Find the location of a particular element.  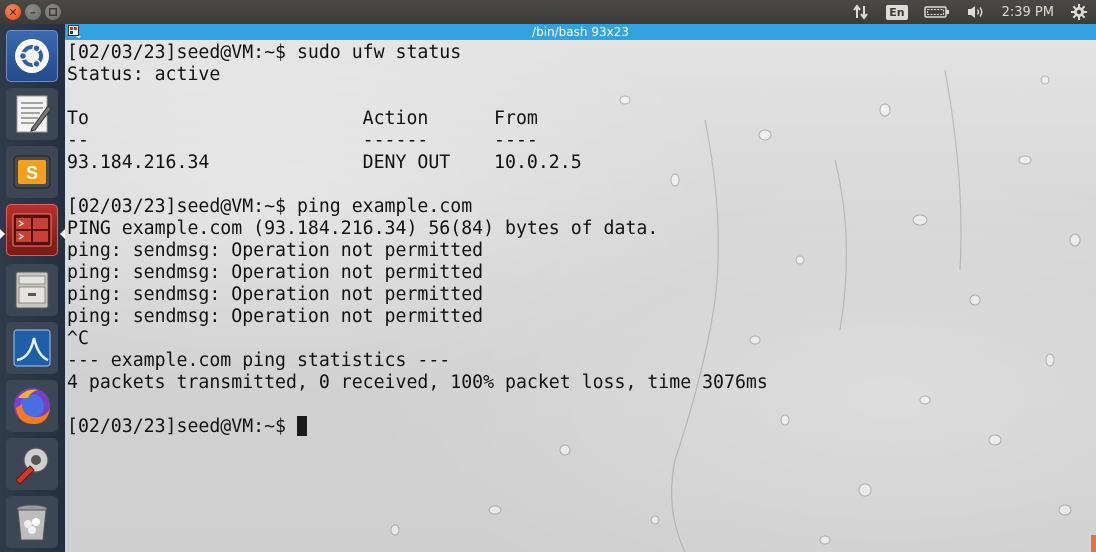

gear-icon is located at coordinates (1079, 12).